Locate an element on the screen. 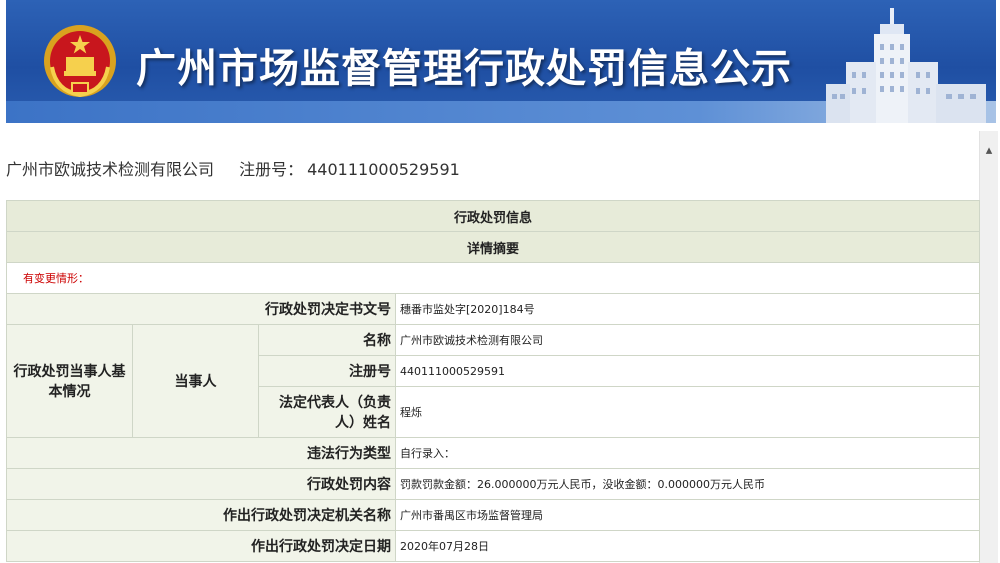 This screenshot has height=563, width=1000. penalty-content-label: 行政处罚内容 is located at coordinates (201, 484).